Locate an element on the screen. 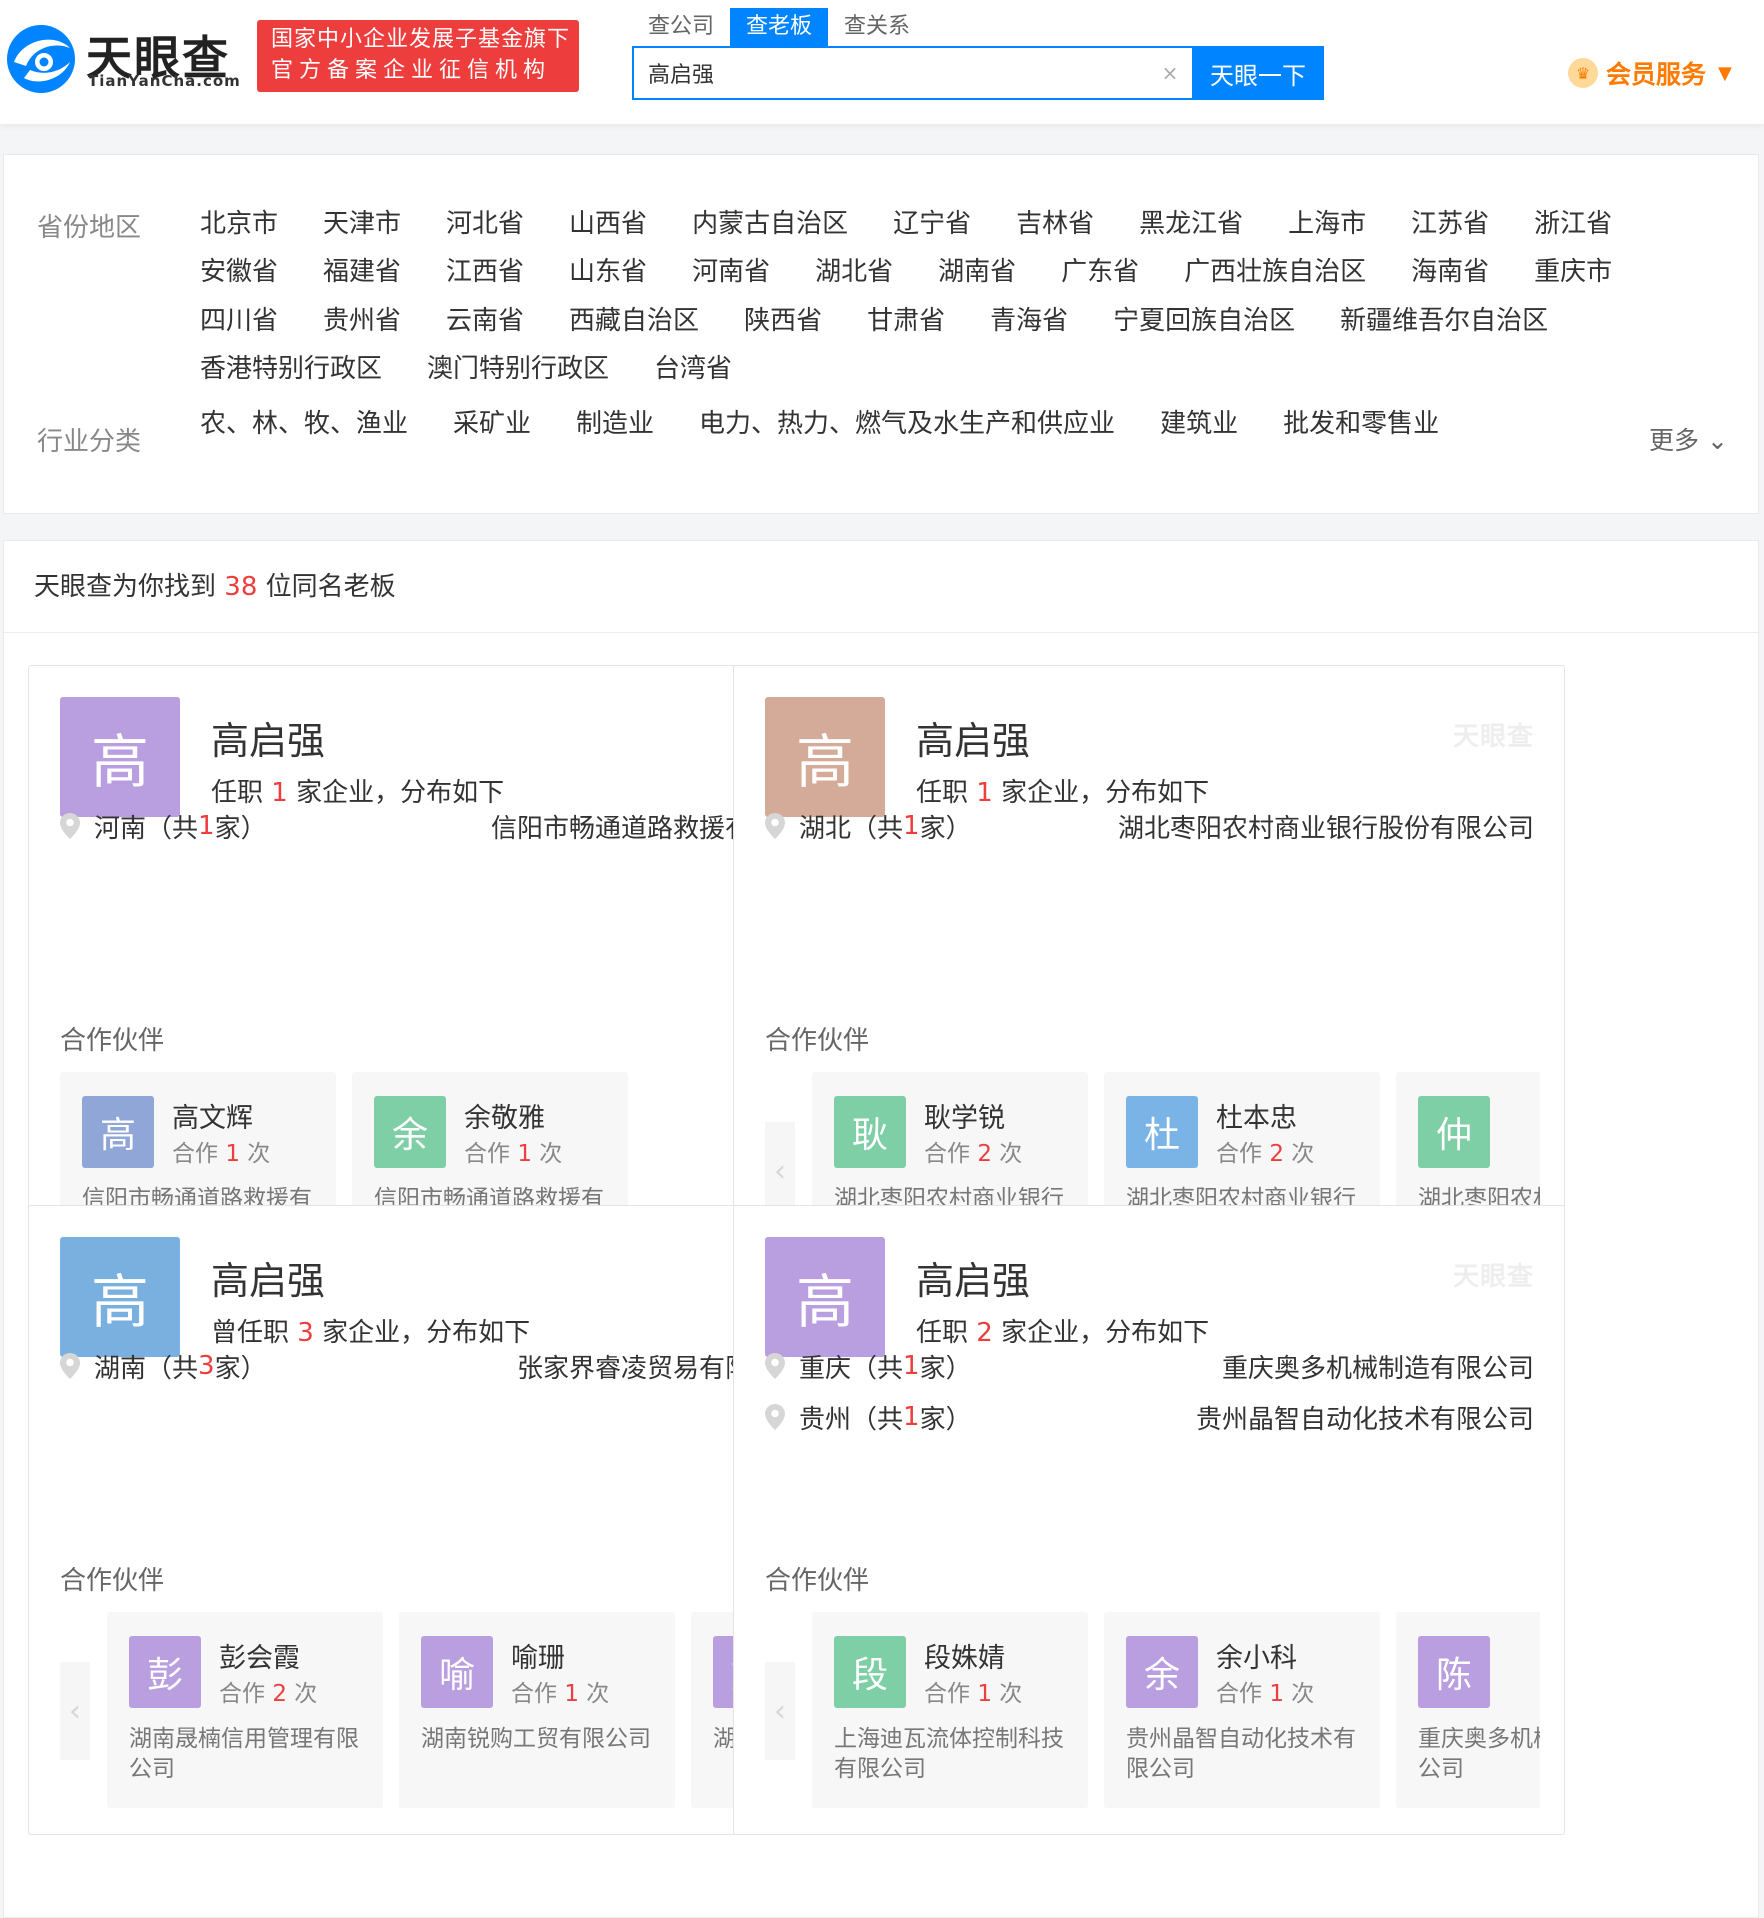 The image size is (1764, 1918). region-filter-item: 黑龙江省 is located at coordinates (1191, 221).